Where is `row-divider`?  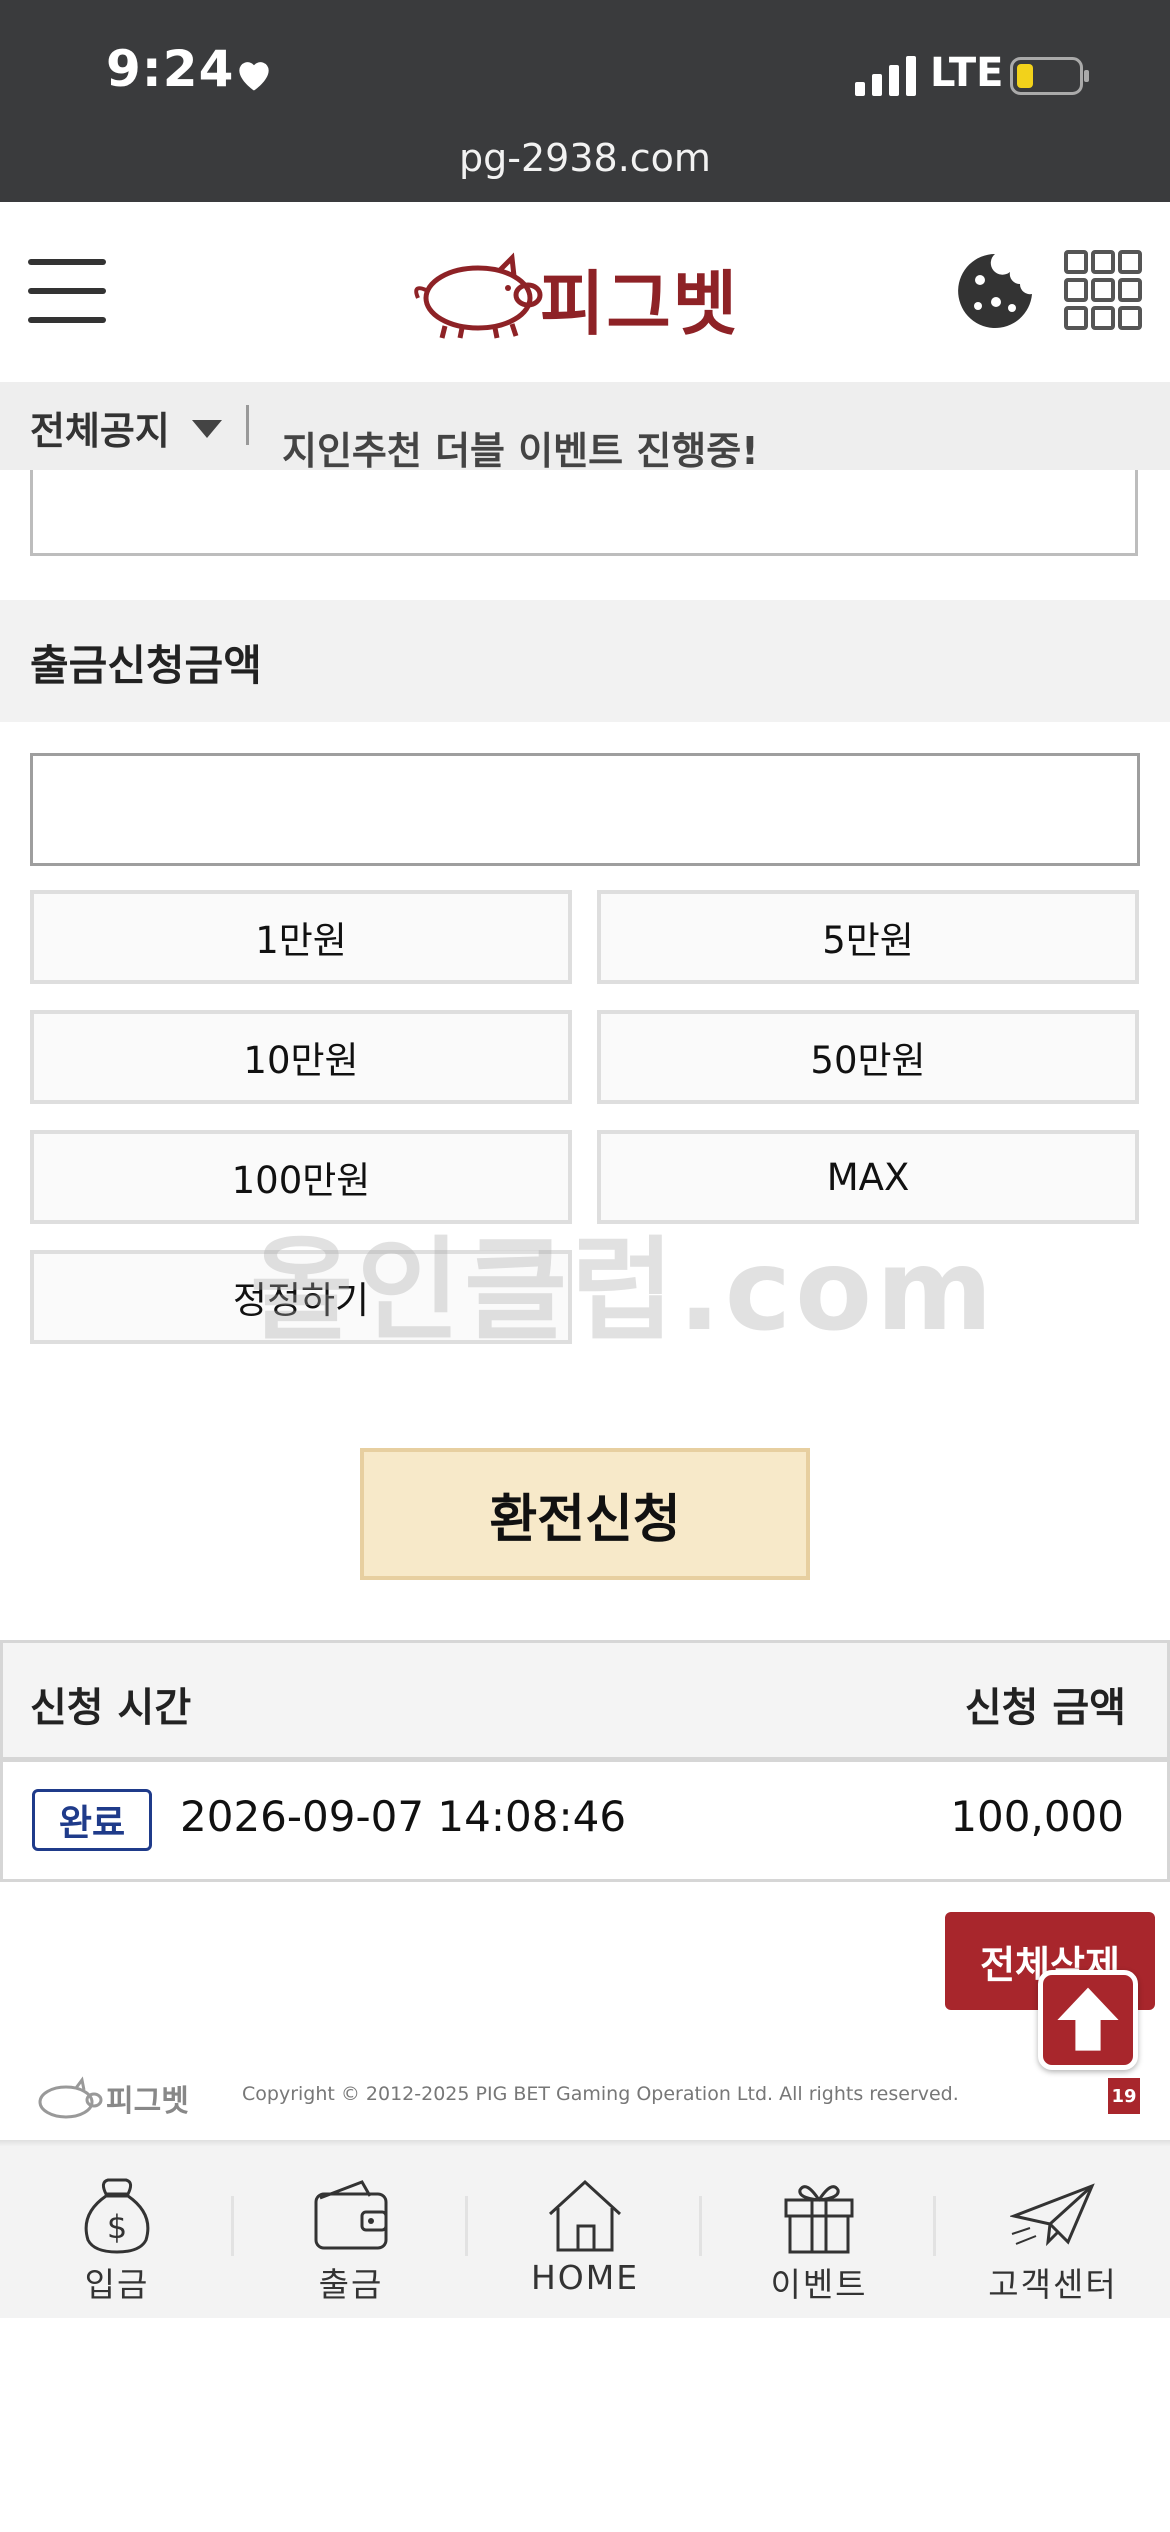
row-divider is located at coordinates (585, 1760).